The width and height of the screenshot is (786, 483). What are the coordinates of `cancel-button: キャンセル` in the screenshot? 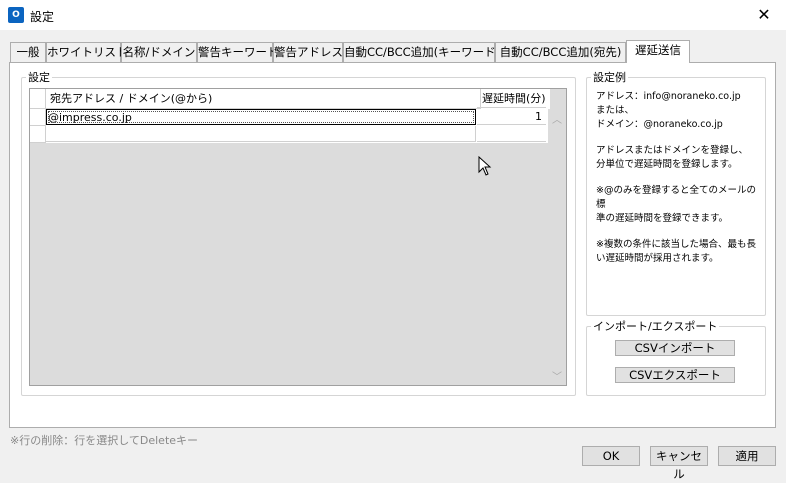 It's located at (679, 463).